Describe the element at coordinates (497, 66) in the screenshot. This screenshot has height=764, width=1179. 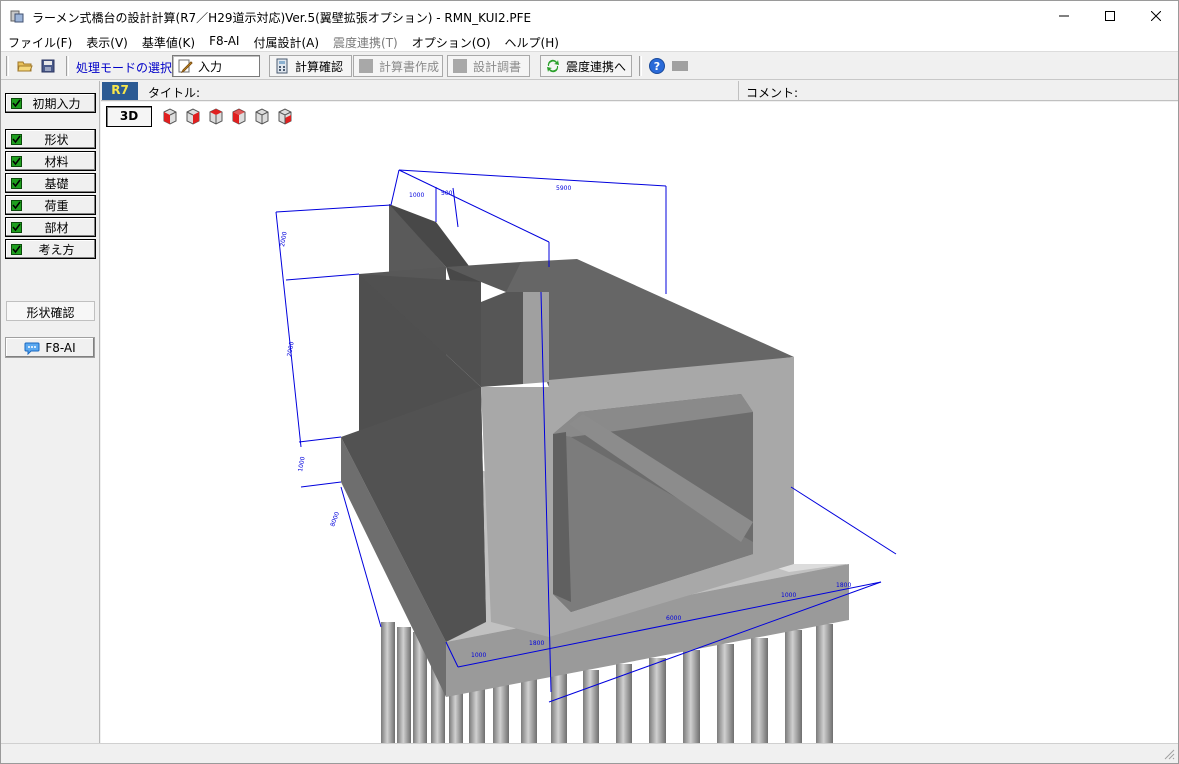
I see `design-sheet-label: 設計調書` at that location.